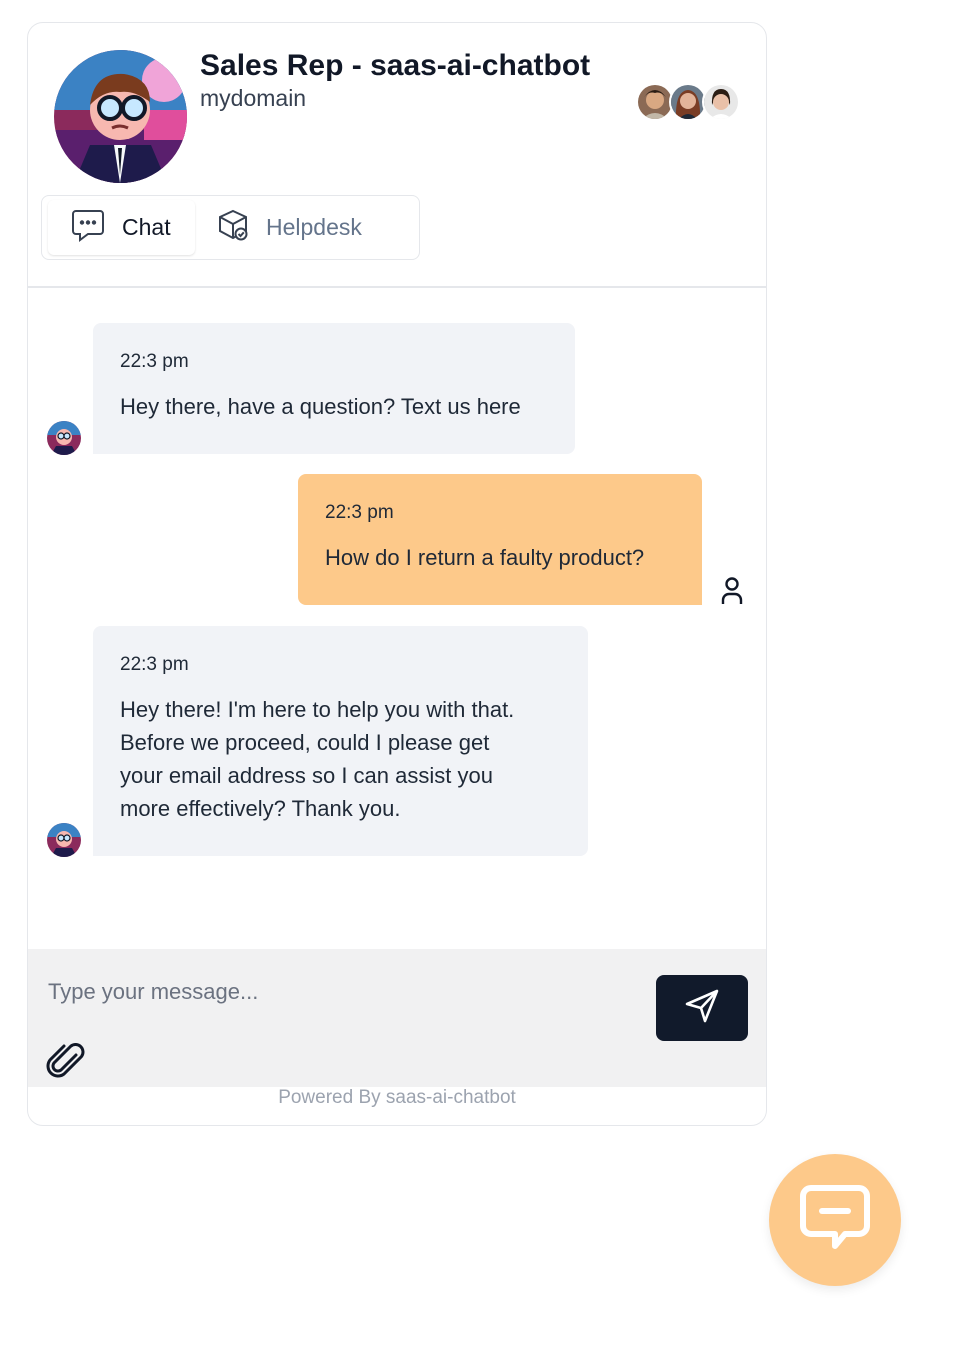 This screenshot has width=965, height=1351. What do you see at coordinates (320, 406) in the screenshot?
I see `message-text: Hey there, have a question? Text us here` at bounding box center [320, 406].